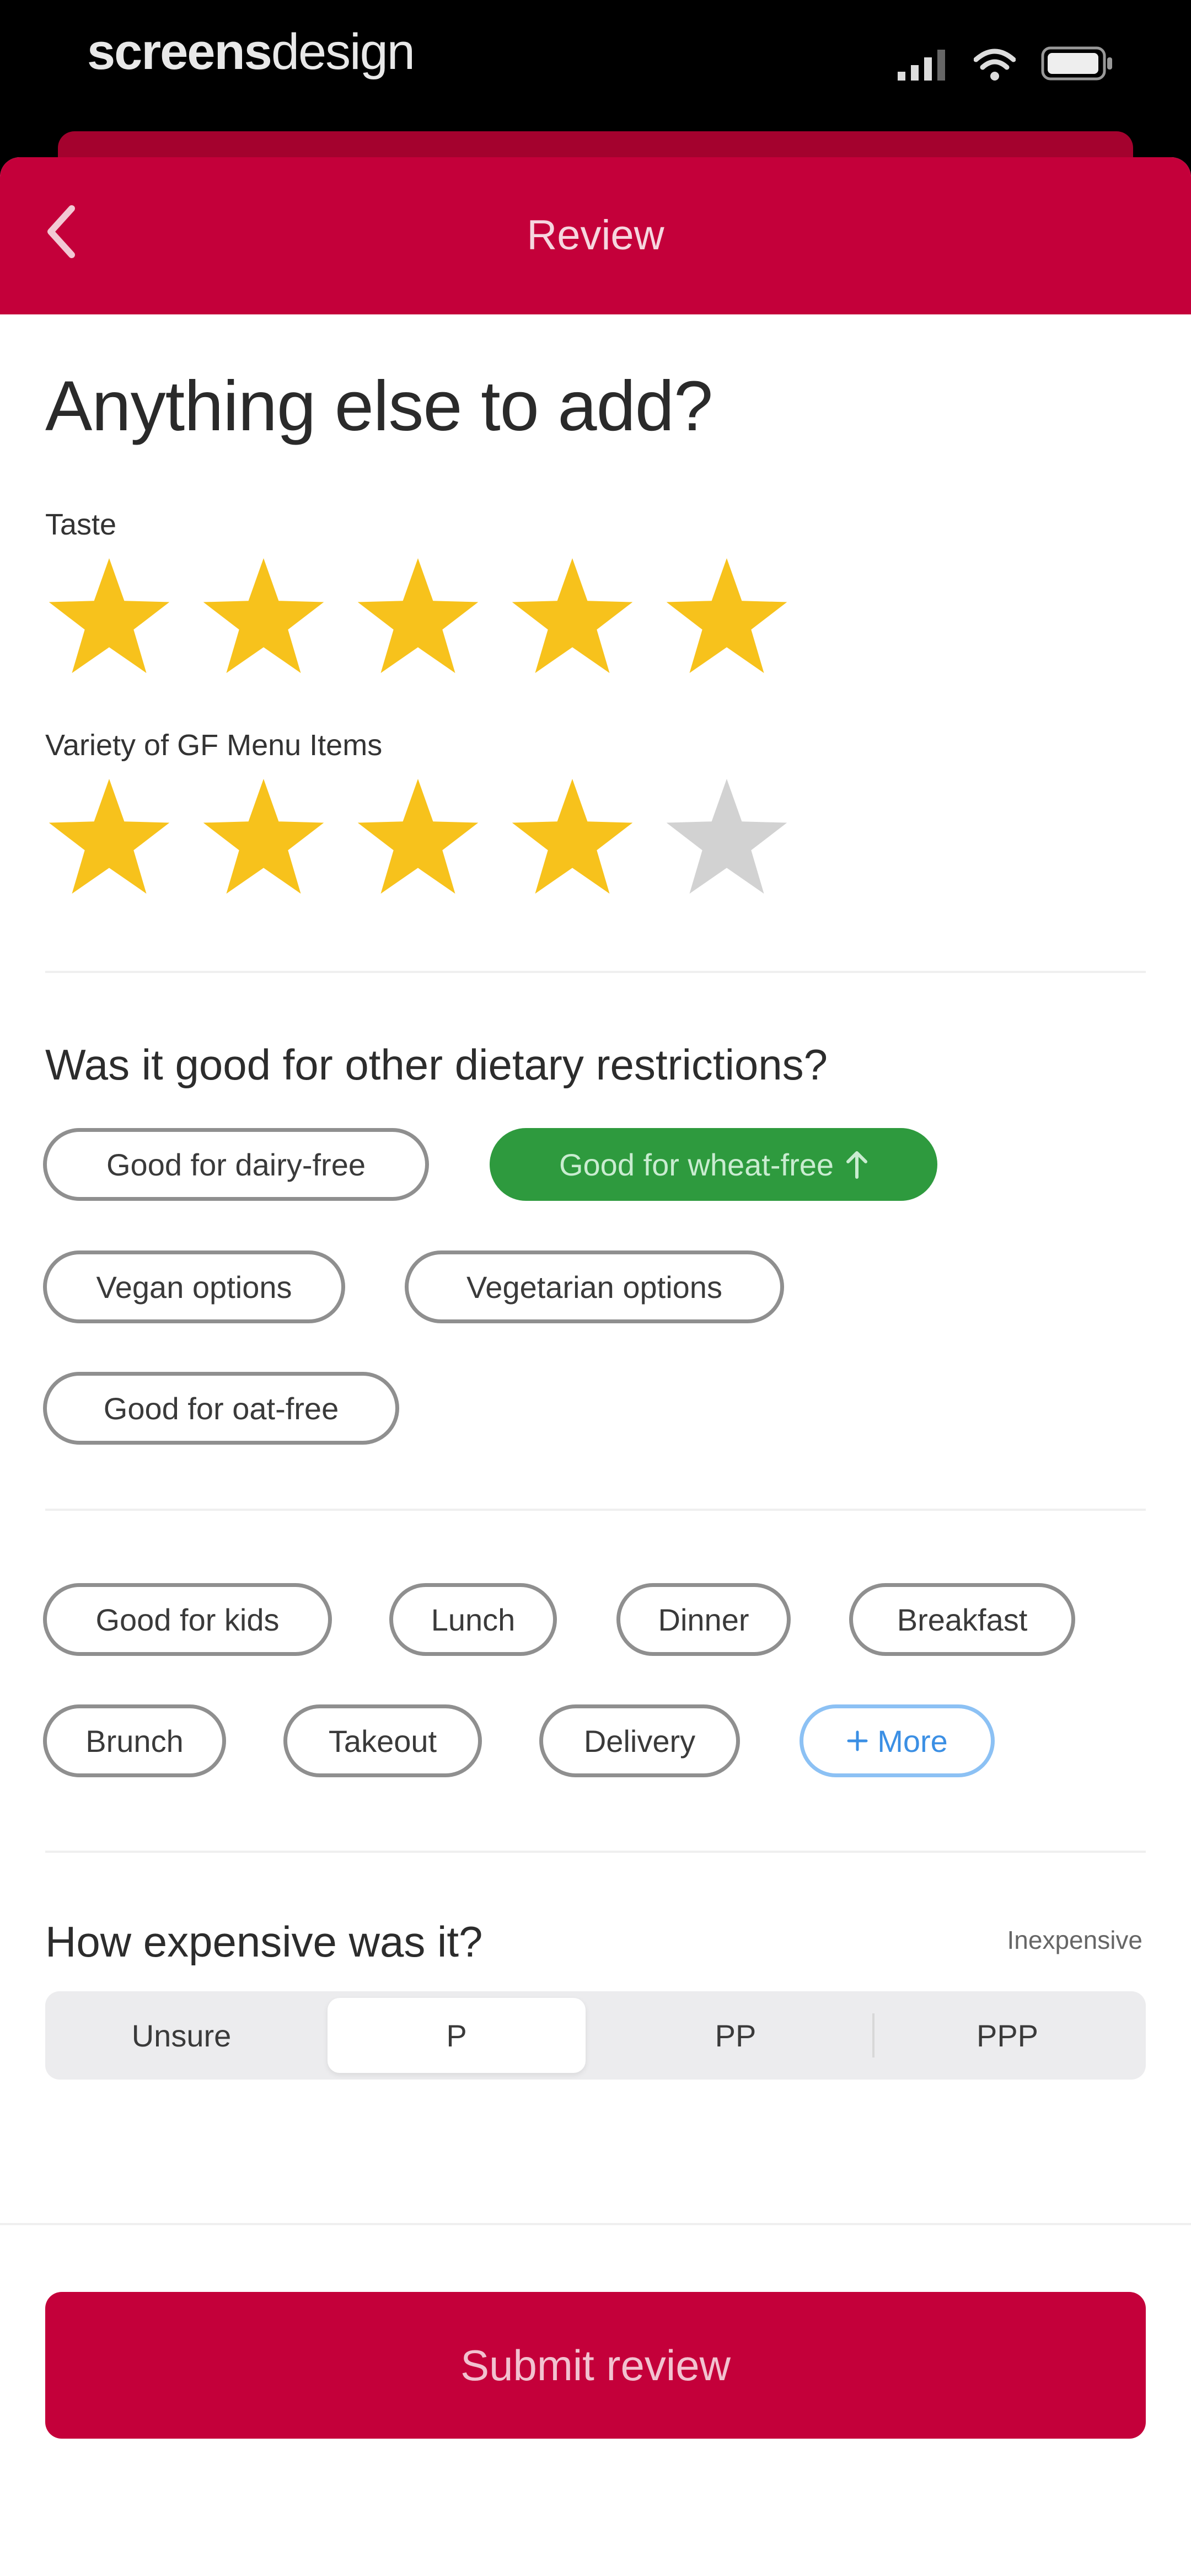 Image resolution: width=1191 pixels, height=2576 pixels. Describe the element at coordinates (857, 1165) in the screenshot. I see `arrow-up-icon` at that location.